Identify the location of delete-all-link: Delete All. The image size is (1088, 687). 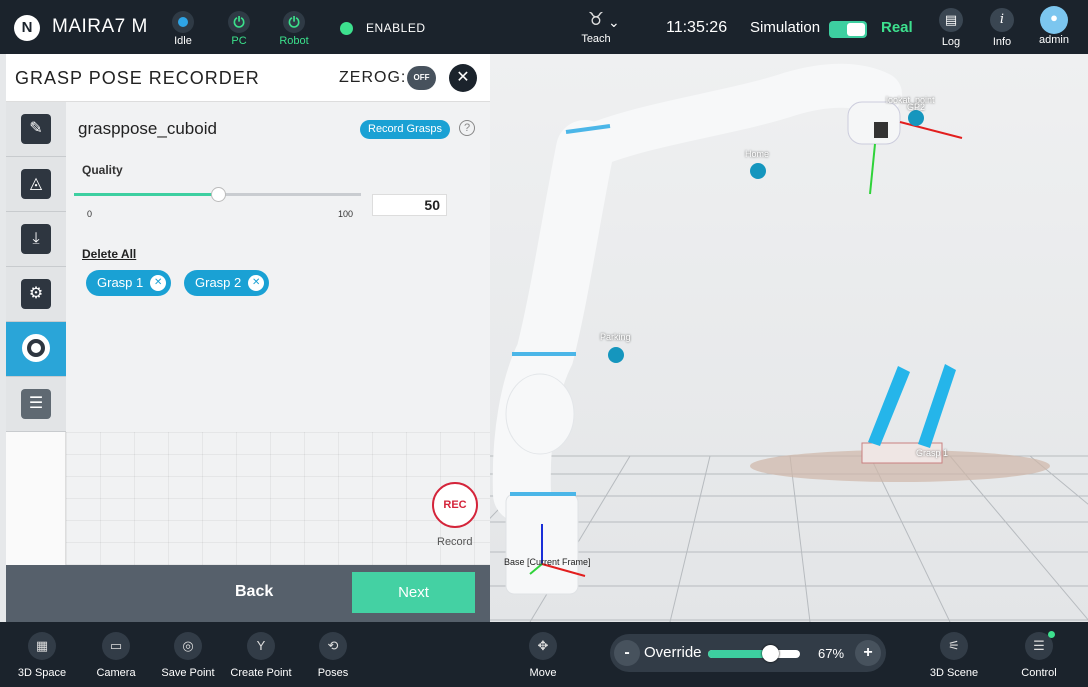
(109, 254).